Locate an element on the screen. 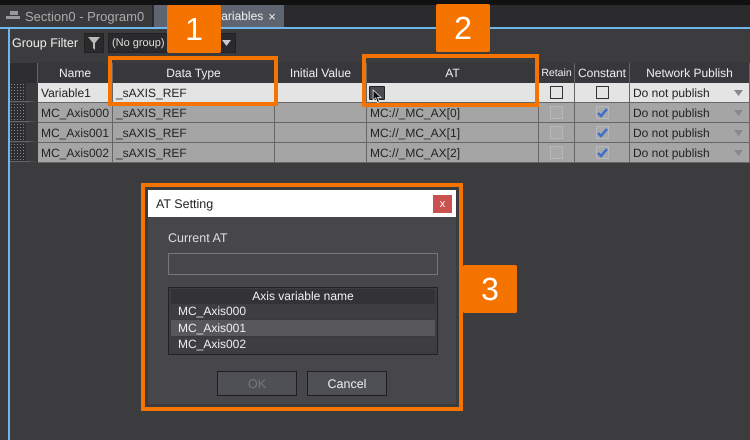  list-header: Axis variable name is located at coordinates (303, 296).